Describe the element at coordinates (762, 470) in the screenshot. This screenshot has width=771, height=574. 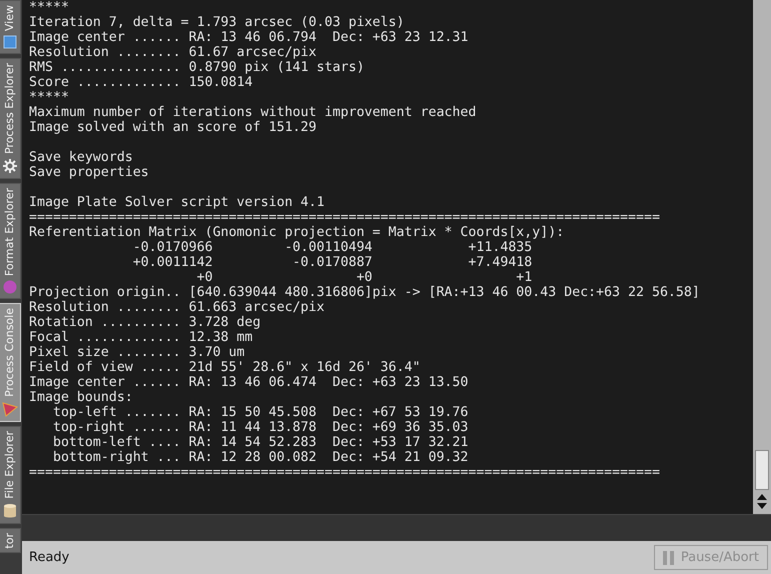
I see `scroll-thumb` at that location.